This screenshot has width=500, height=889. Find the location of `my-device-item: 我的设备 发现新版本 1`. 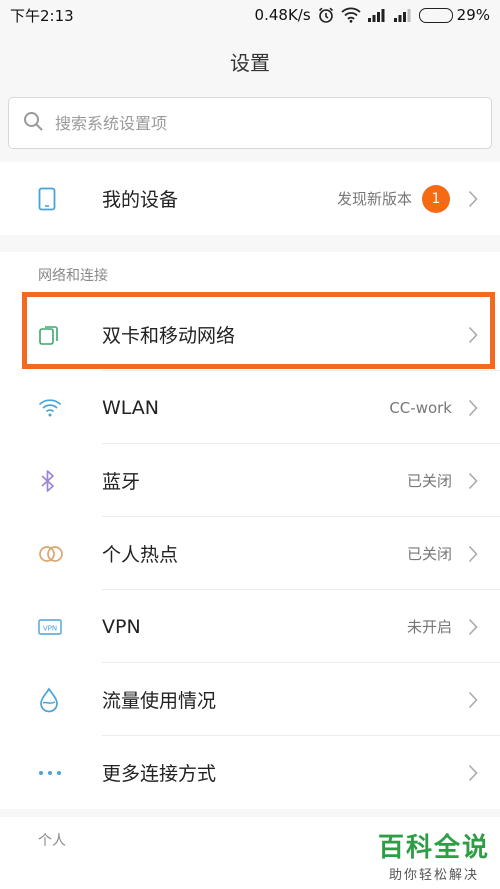

my-device-item: 我的设备 发现新版本 1 is located at coordinates (250, 198).